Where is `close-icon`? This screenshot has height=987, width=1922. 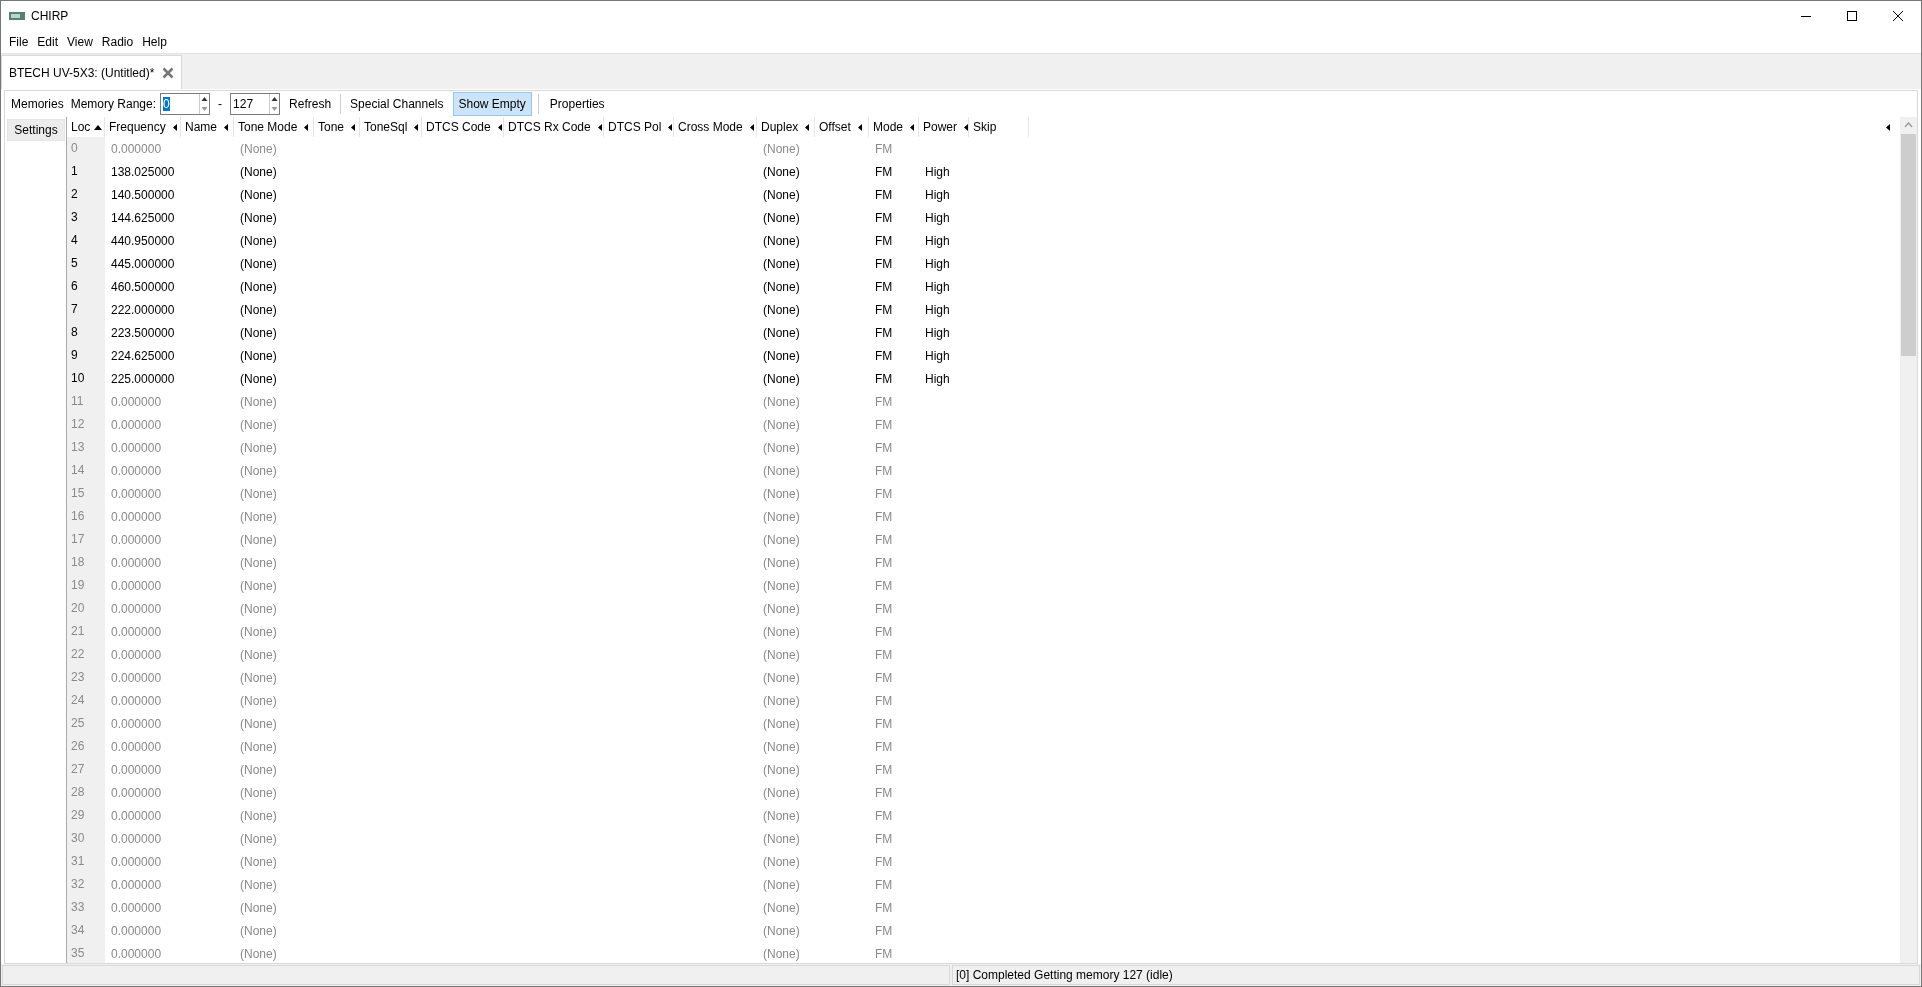
close-icon is located at coordinates (1898, 16).